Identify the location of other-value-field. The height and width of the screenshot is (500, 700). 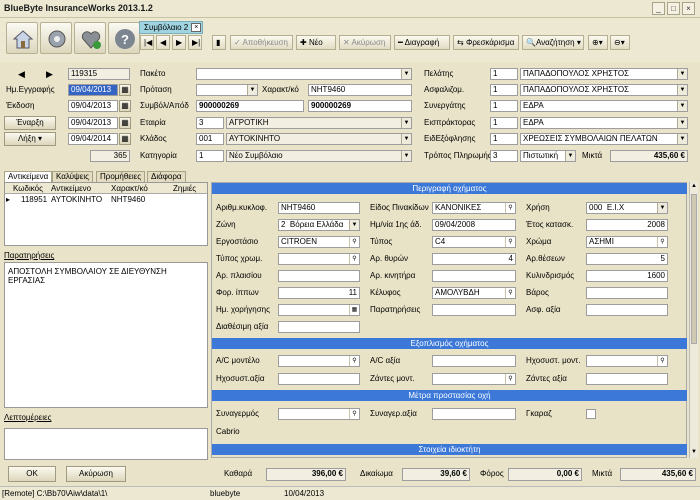
(319, 327).